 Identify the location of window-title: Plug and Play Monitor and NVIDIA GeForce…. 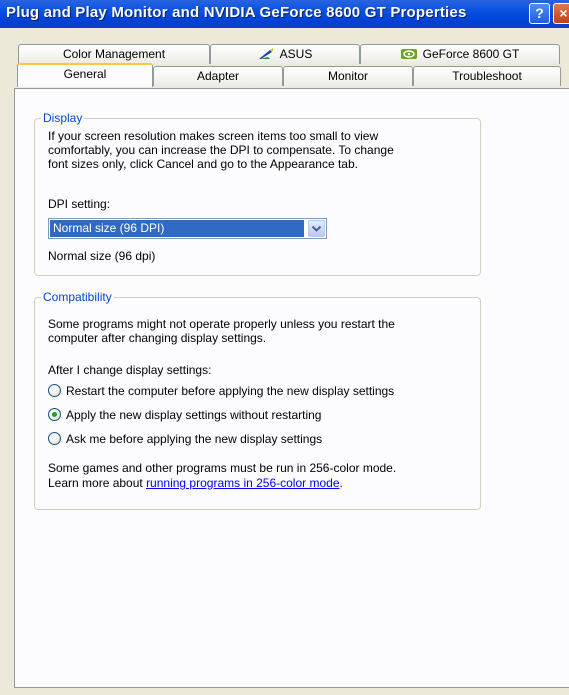
(236, 12).